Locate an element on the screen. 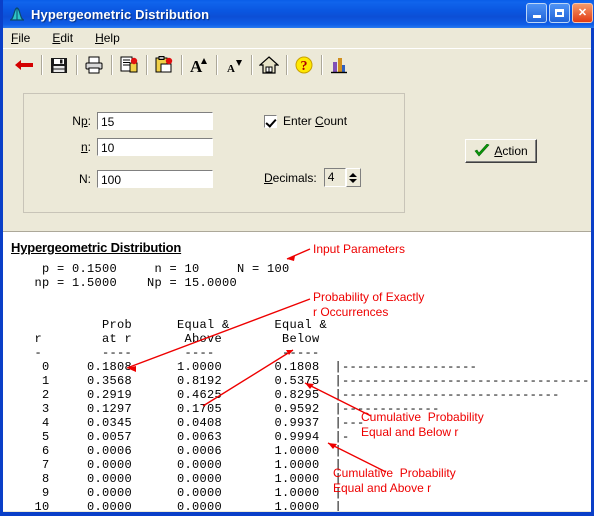 Image resolution: width=594 pixels, height=516 pixels. enter-count-checkbox-row: Enter Count is located at coordinates (305, 121).